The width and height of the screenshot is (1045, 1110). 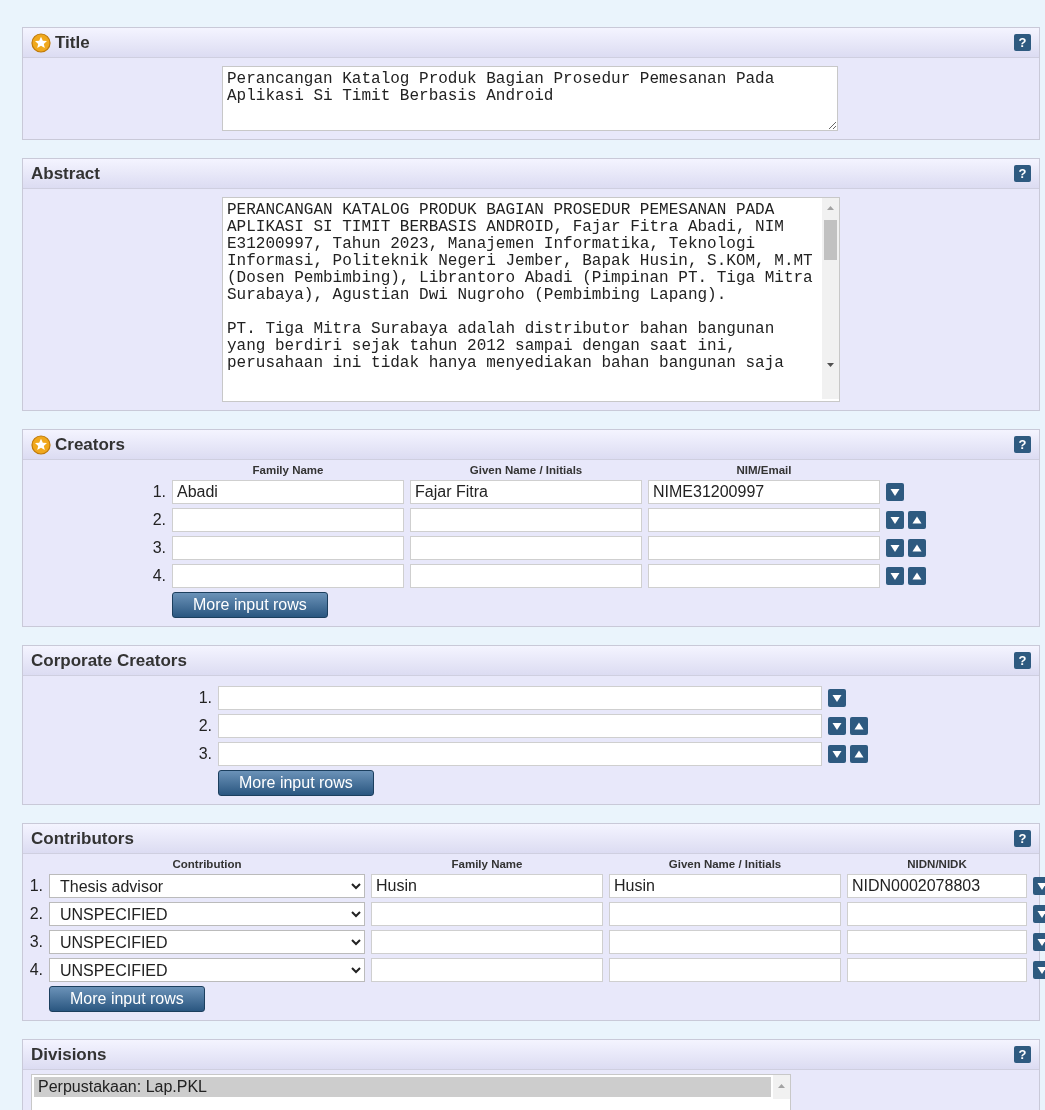 What do you see at coordinates (937, 886) in the screenshot?
I see `text-input: NIDN0002078803` at bounding box center [937, 886].